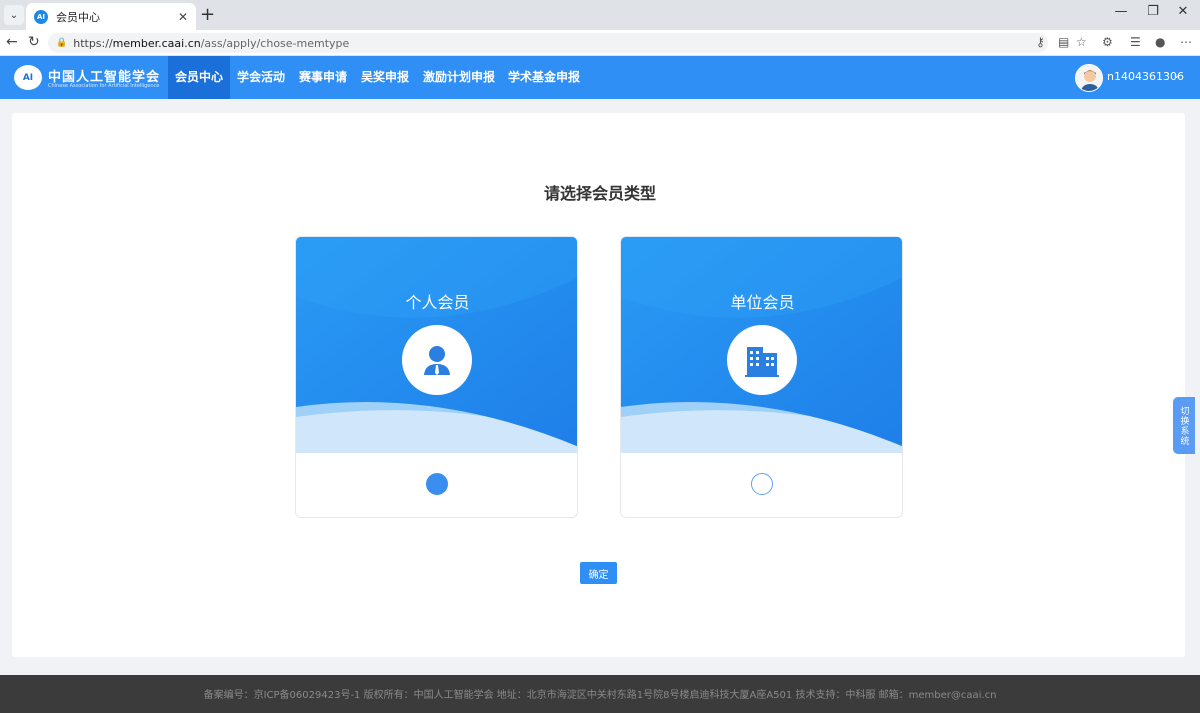  What do you see at coordinates (34, 42) in the screenshot?
I see `reload-icon: ↻` at bounding box center [34, 42].